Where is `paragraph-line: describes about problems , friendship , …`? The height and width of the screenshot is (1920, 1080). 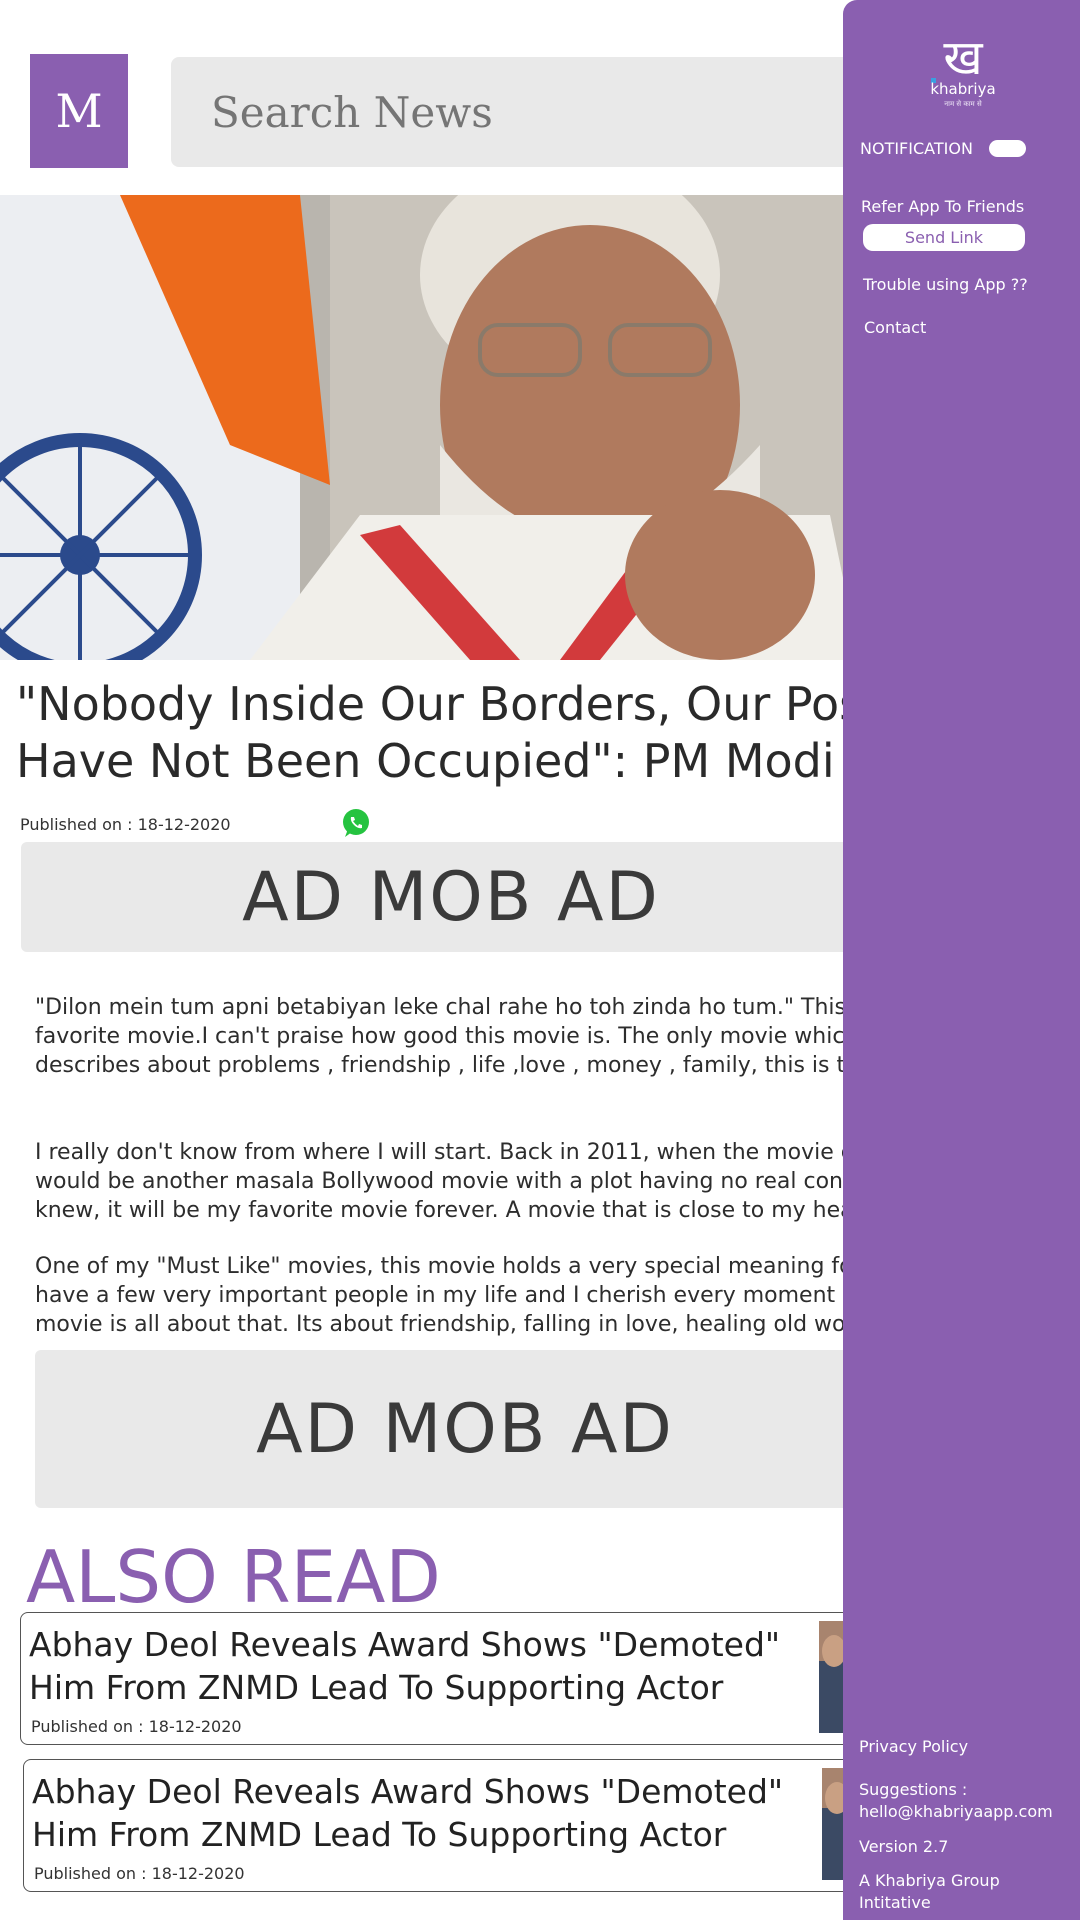
paragraph-line: describes about problems , friendship , … is located at coordinates (454, 1065).